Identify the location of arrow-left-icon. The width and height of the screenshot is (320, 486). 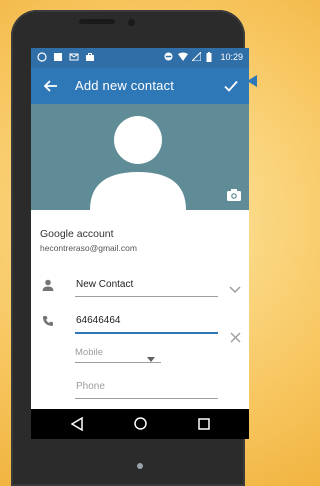
(51, 86).